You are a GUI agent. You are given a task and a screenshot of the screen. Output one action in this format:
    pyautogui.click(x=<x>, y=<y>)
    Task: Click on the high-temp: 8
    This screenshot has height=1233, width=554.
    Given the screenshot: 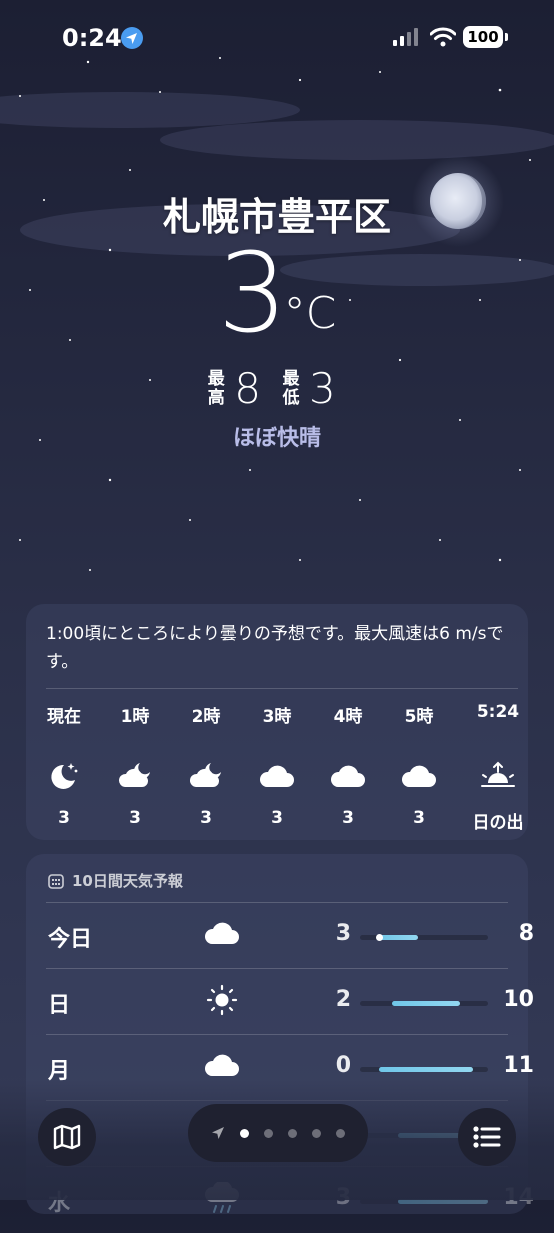 What is the action you would take?
    pyautogui.click(x=247, y=388)
    